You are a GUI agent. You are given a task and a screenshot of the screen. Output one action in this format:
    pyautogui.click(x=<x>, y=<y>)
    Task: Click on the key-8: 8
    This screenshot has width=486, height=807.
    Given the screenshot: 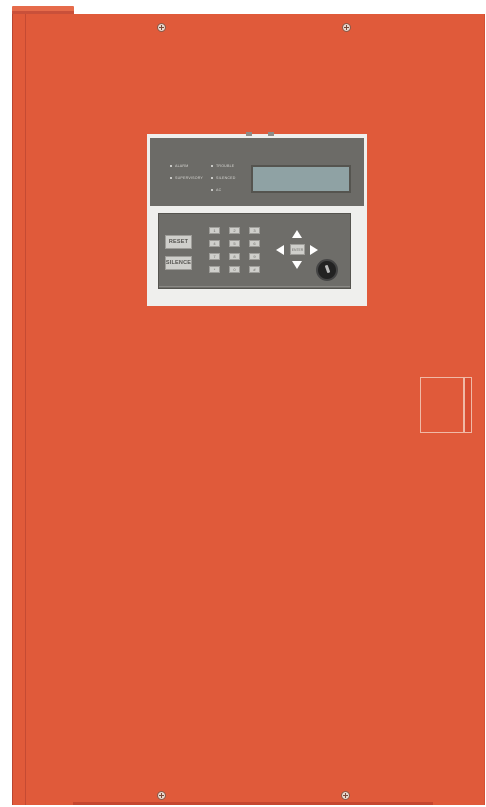 What is the action you would take?
    pyautogui.click(x=234, y=256)
    